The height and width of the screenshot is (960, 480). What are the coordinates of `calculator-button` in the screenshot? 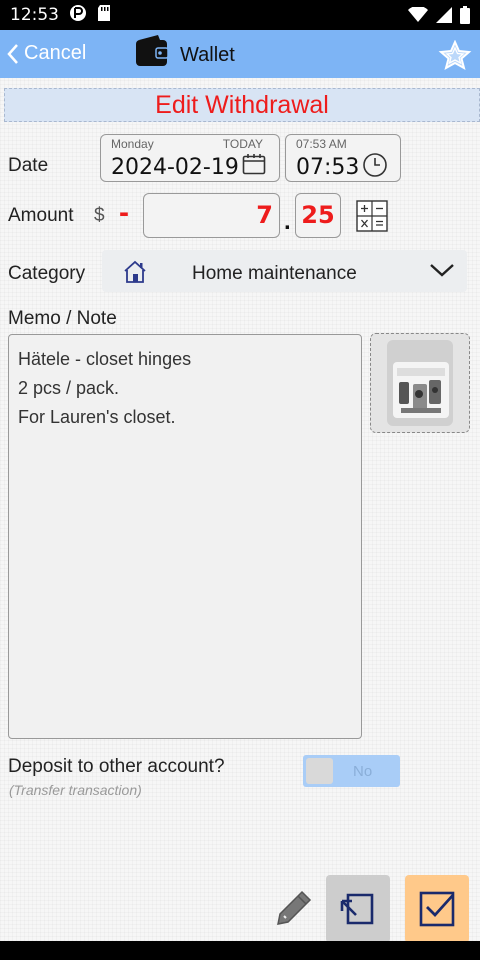 It's located at (372, 216).